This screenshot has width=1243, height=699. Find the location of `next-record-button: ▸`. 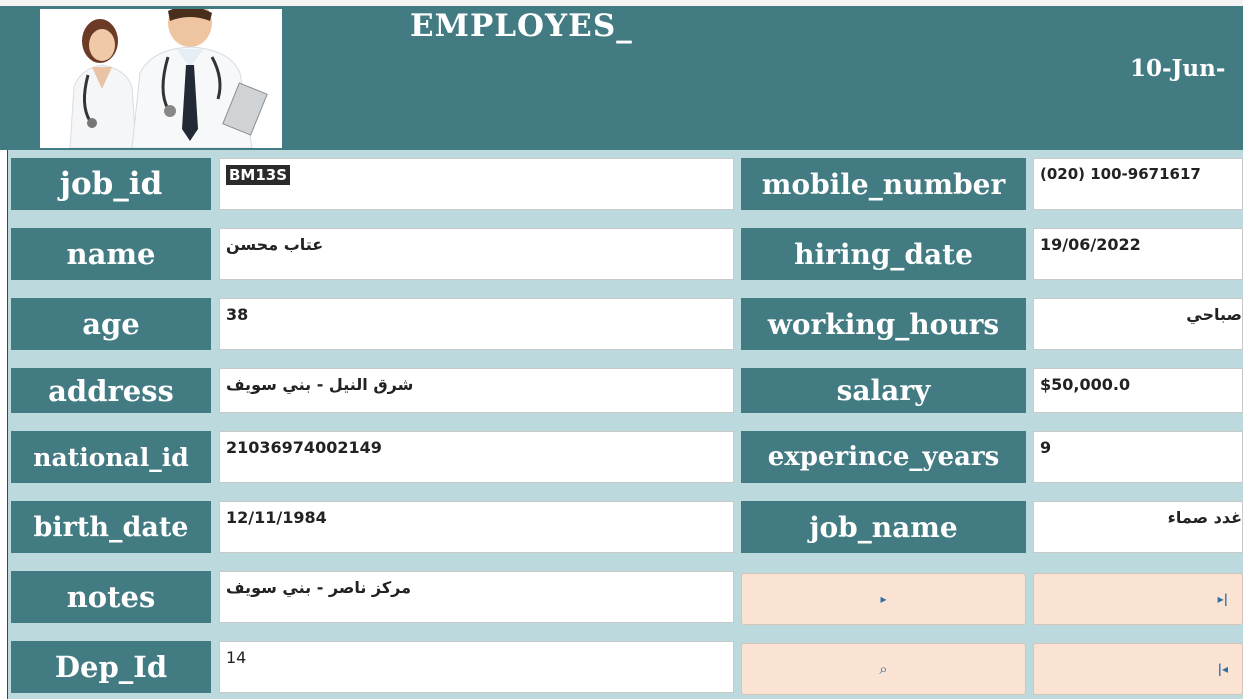

next-record-button: ▸ is located at coordinates (883, 599).